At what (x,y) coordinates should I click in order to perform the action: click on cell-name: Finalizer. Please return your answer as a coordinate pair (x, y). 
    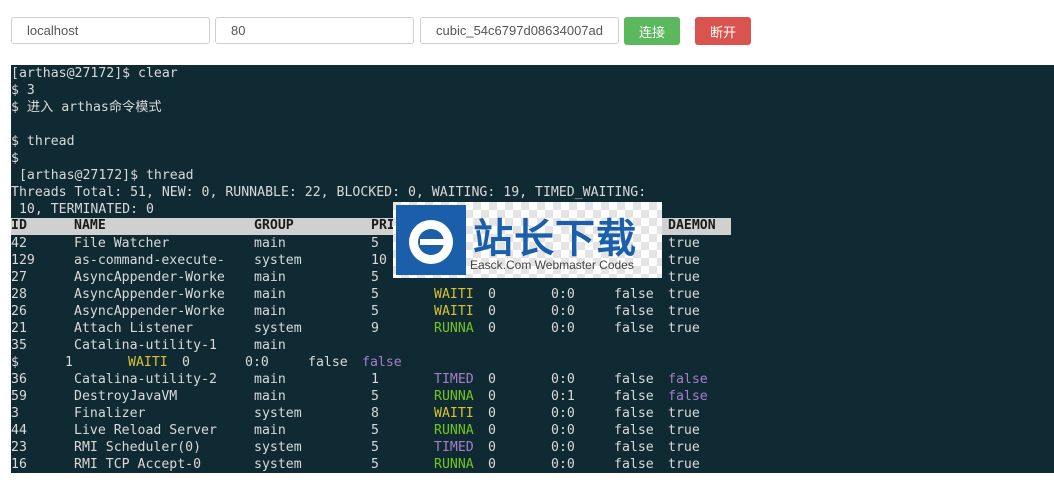
    Looking at the image, I should click on (110, 413).